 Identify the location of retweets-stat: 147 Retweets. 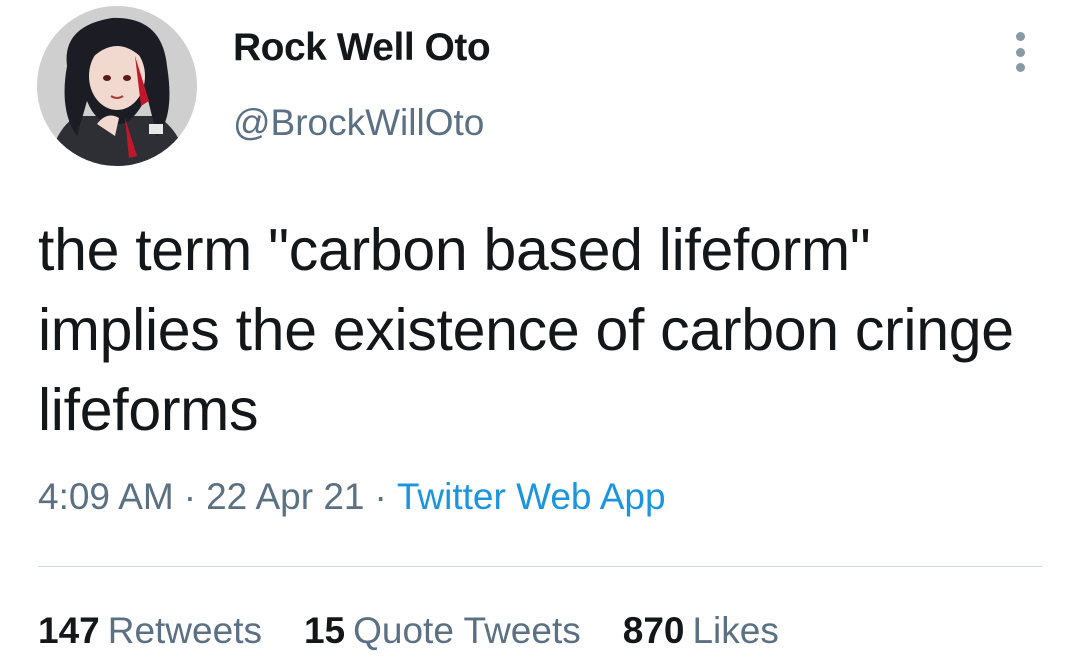
(150, 631).